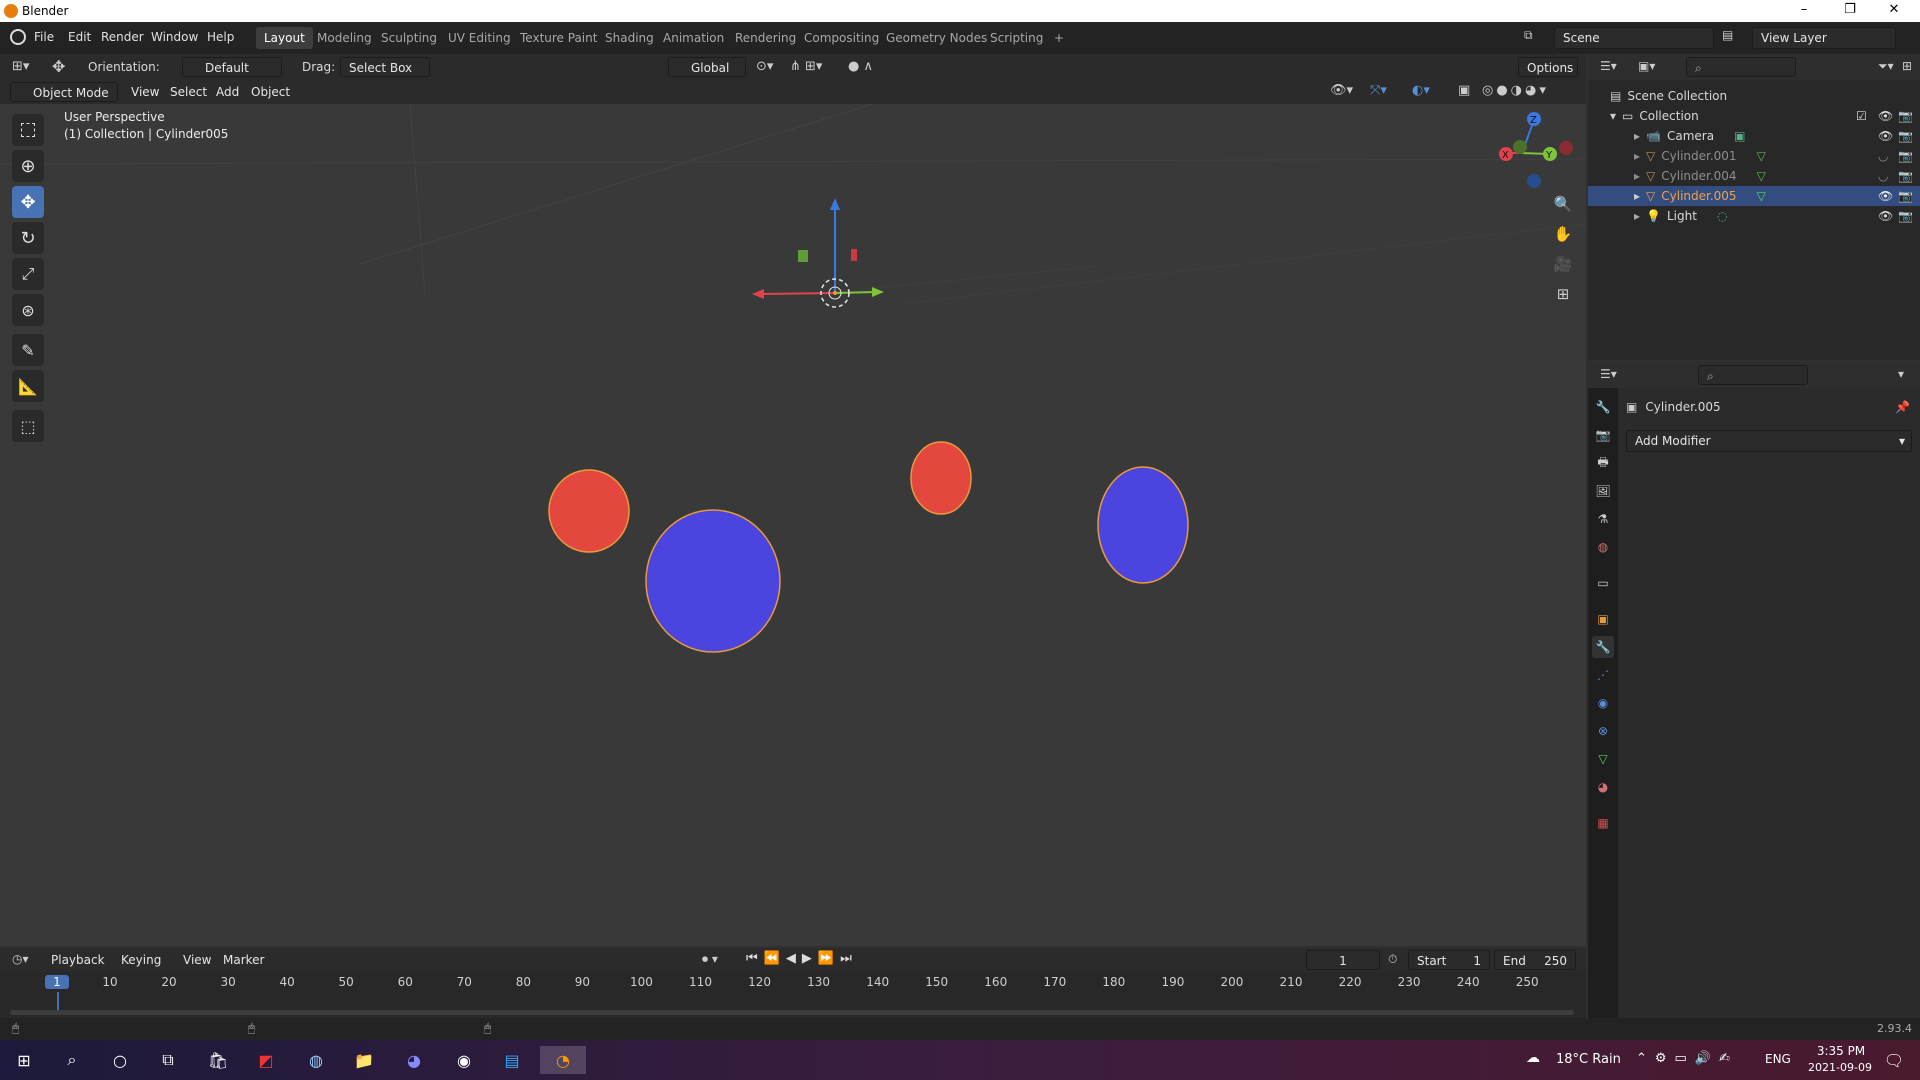  Describe the element at coordinates (1824, 38) in the screenshot. I see `view-layer-selector: View Layer` at that location.